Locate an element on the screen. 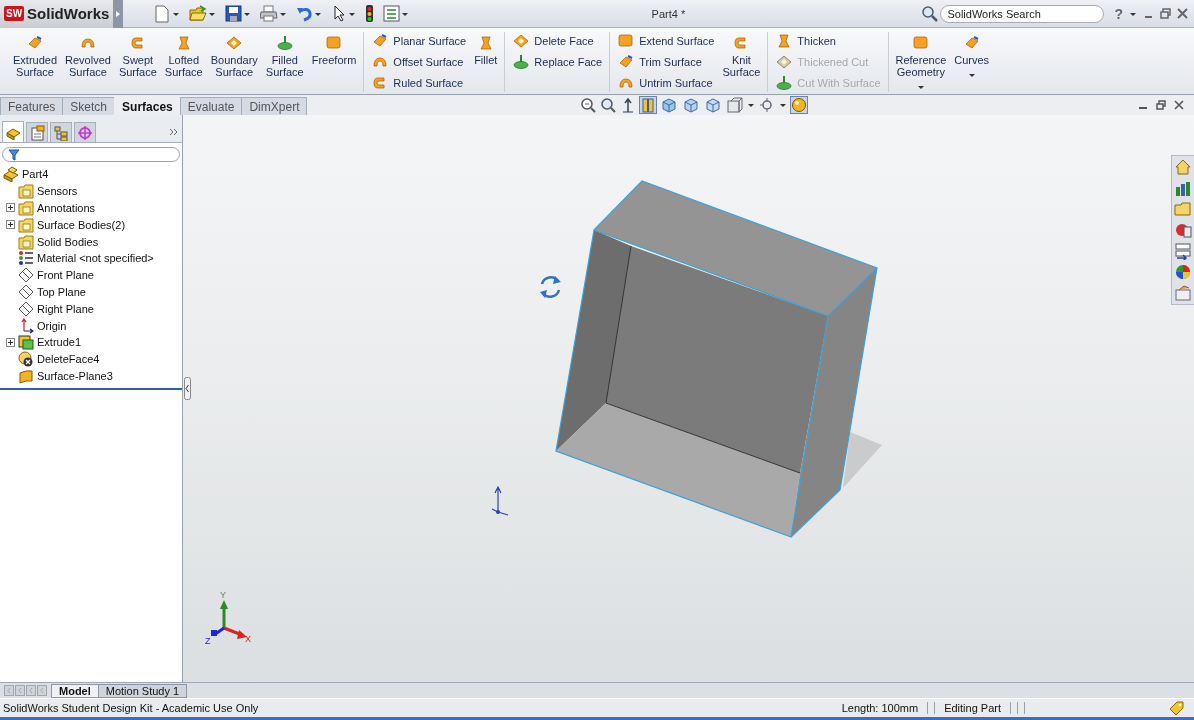  tree-item: Surface-Plane3 is located at coordinates (75, 375).